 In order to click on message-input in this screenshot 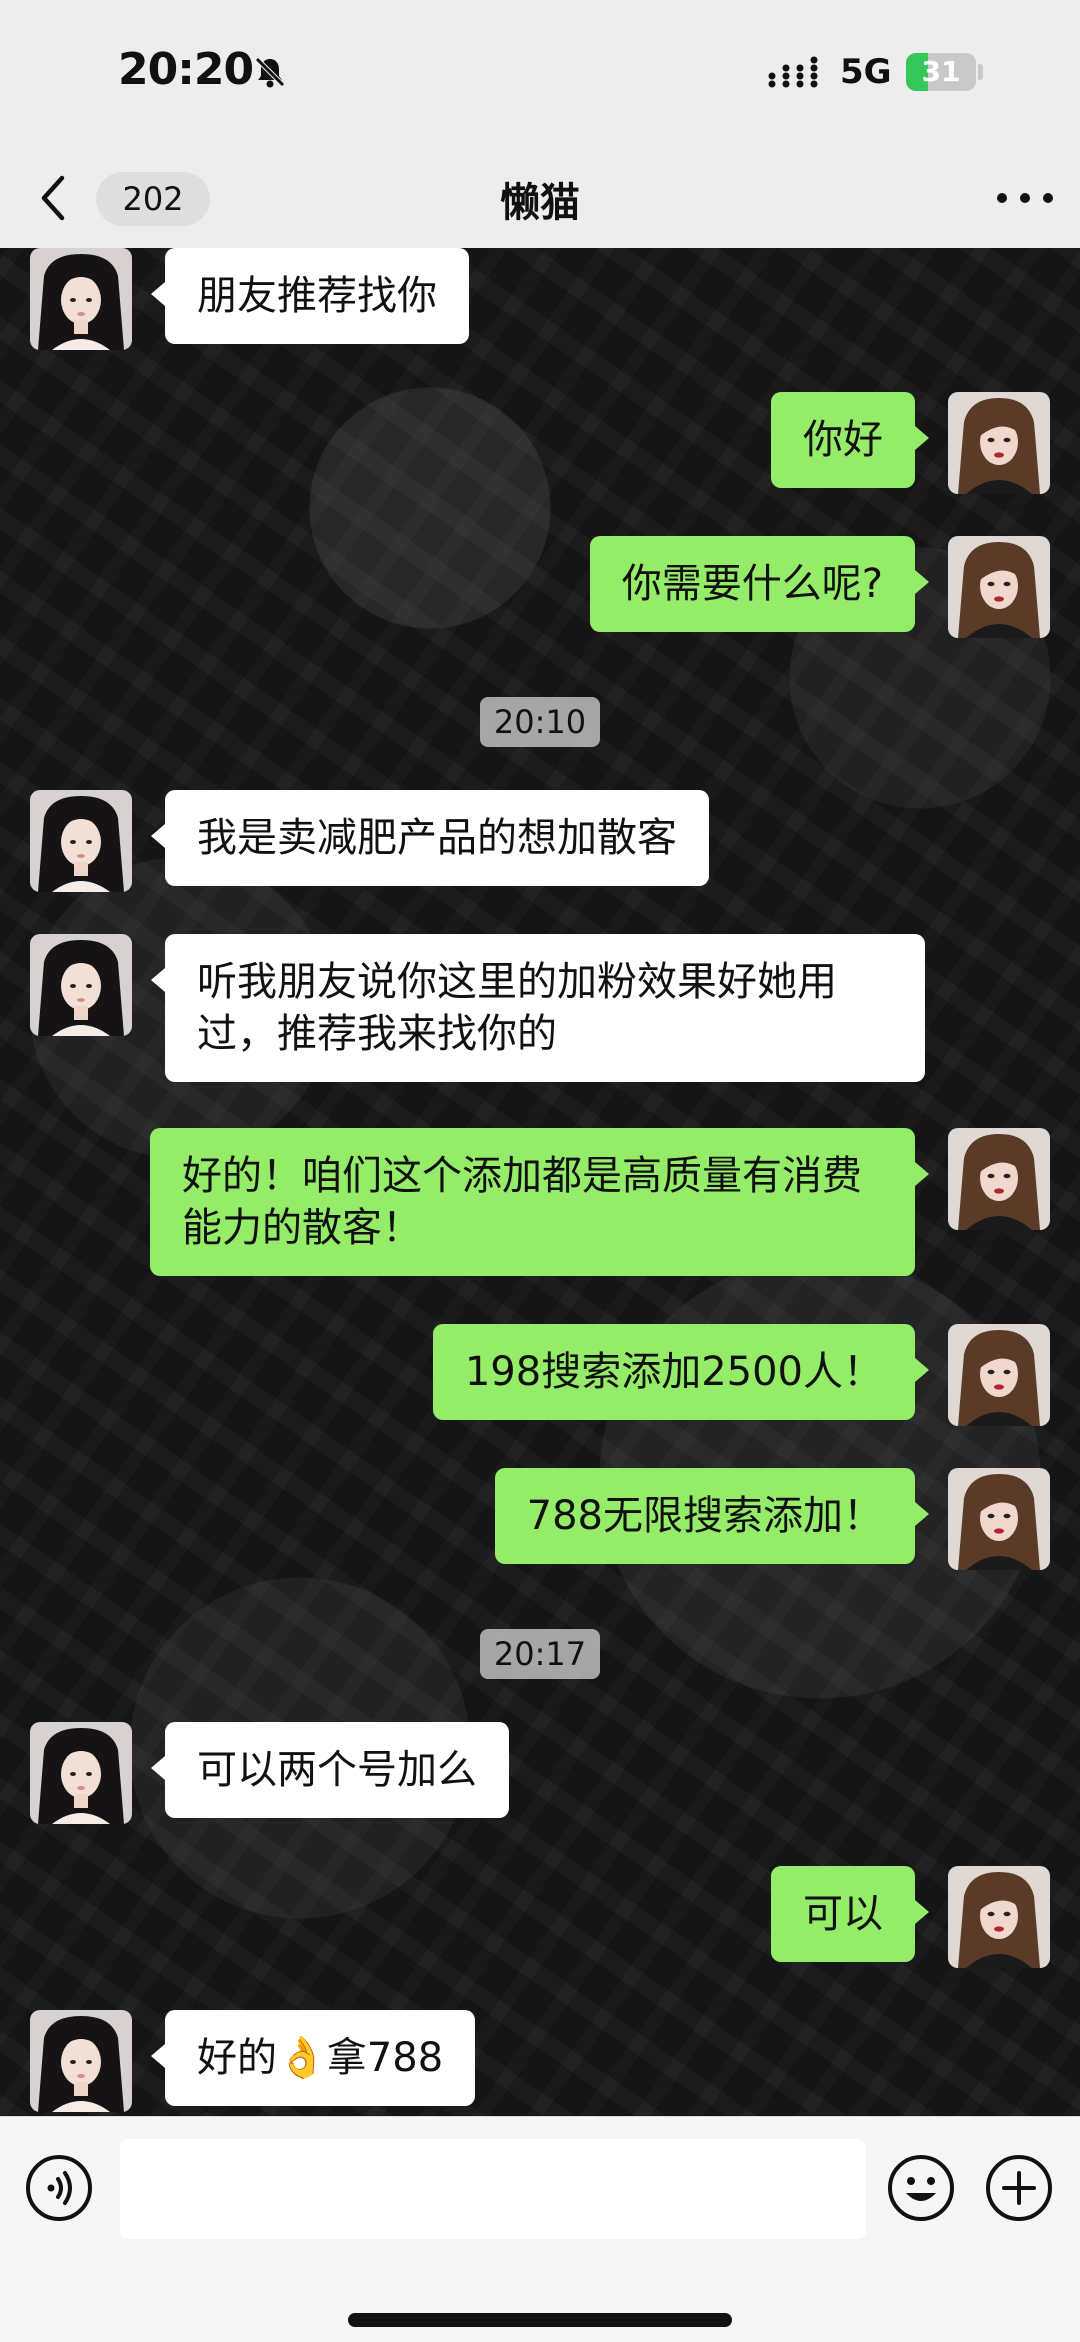, I will do `click(493, 2189)`.